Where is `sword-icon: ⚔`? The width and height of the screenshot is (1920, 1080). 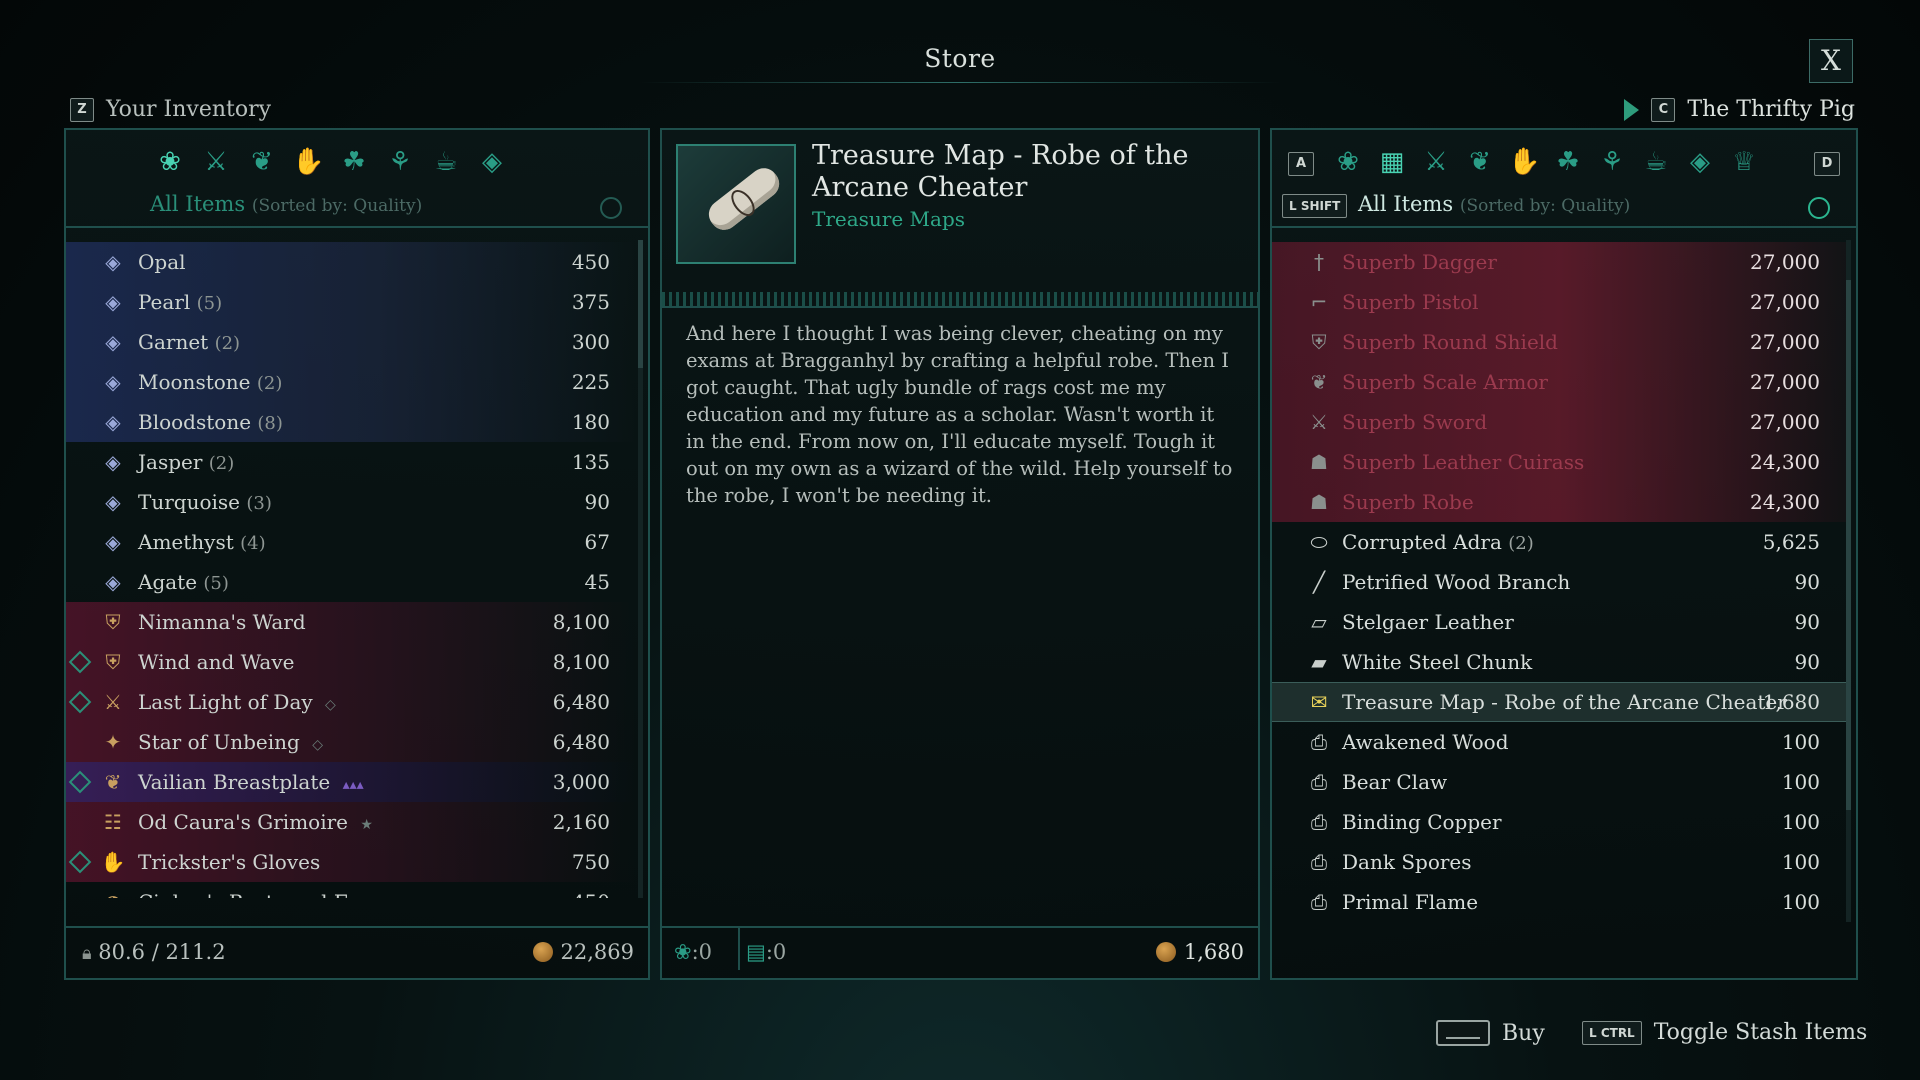
sword-icon: ⚔ is located at coordinates (113, 702).